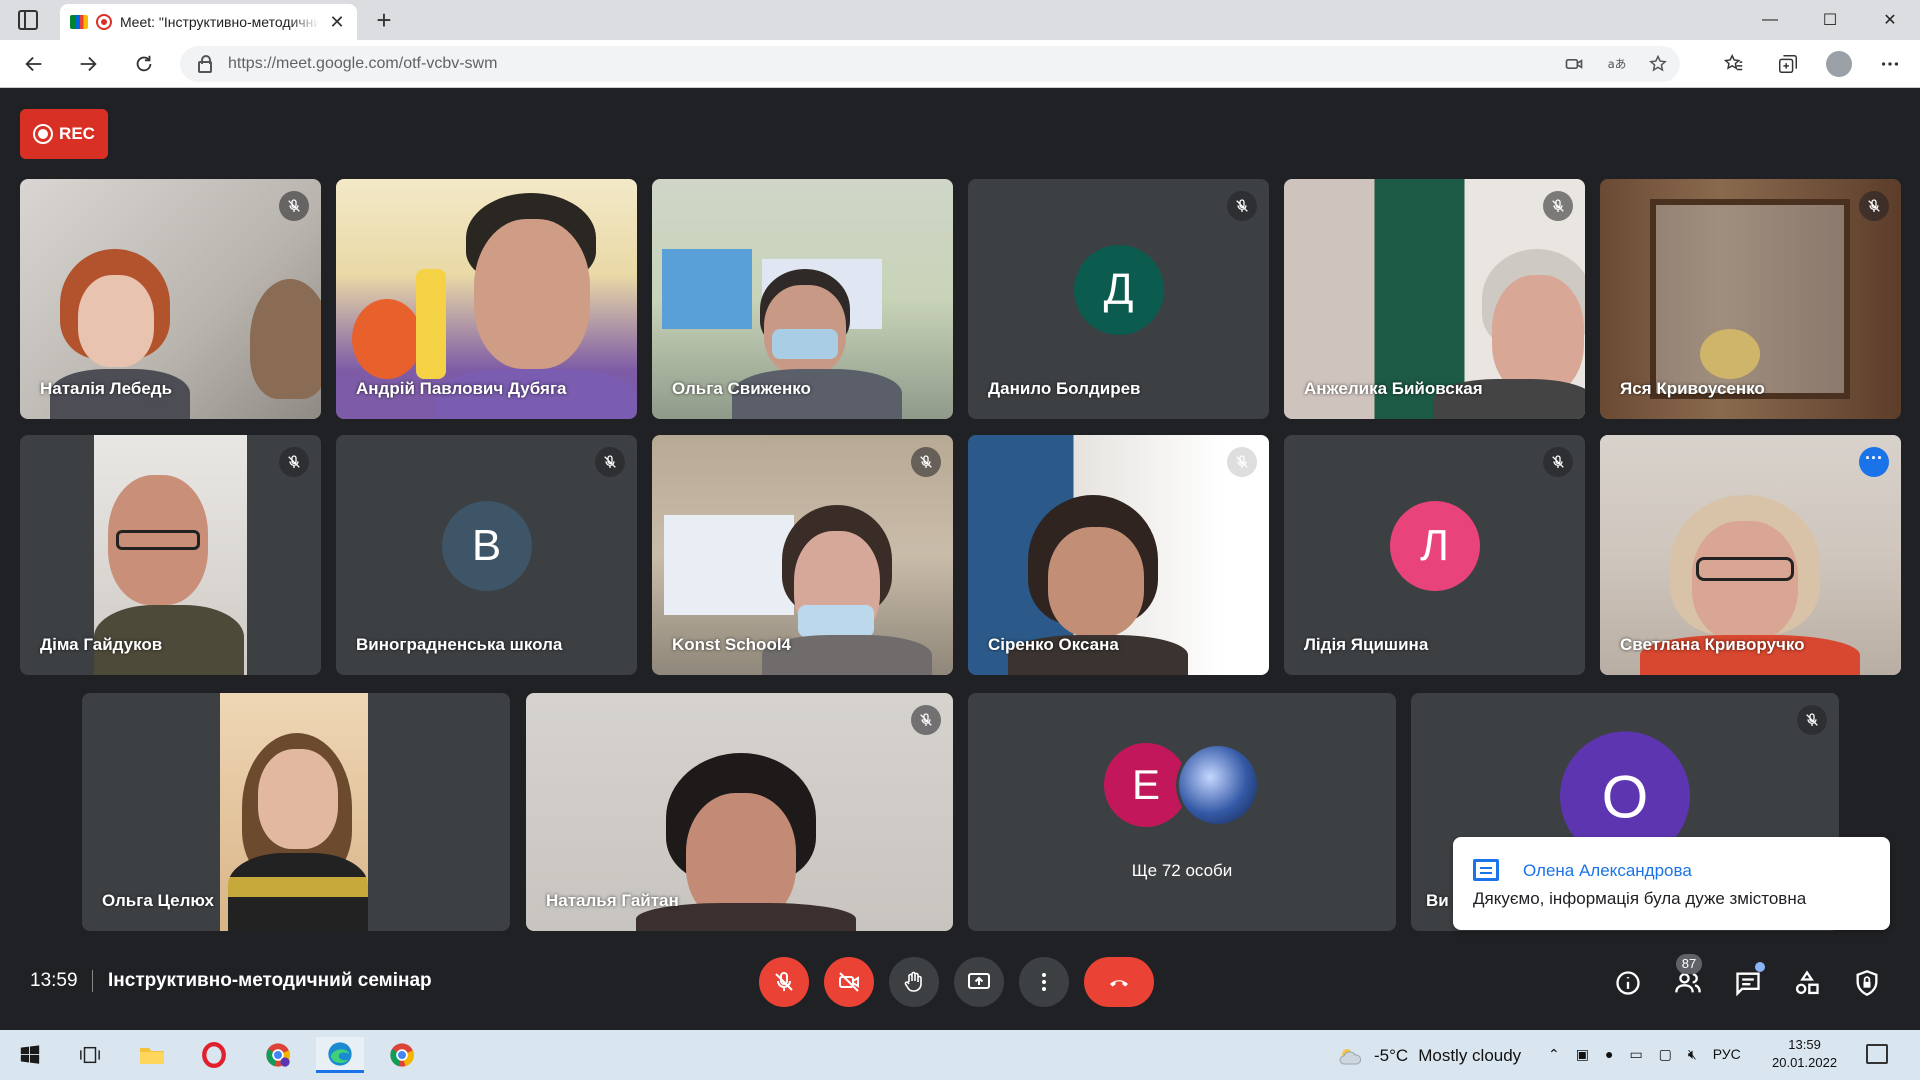 The image size is (1920, 1080). What do you see at coordinates (170, 555) in the screenshot?
I see `participant-tile: Діма Гайдуков` at bounding box center [170, 555].